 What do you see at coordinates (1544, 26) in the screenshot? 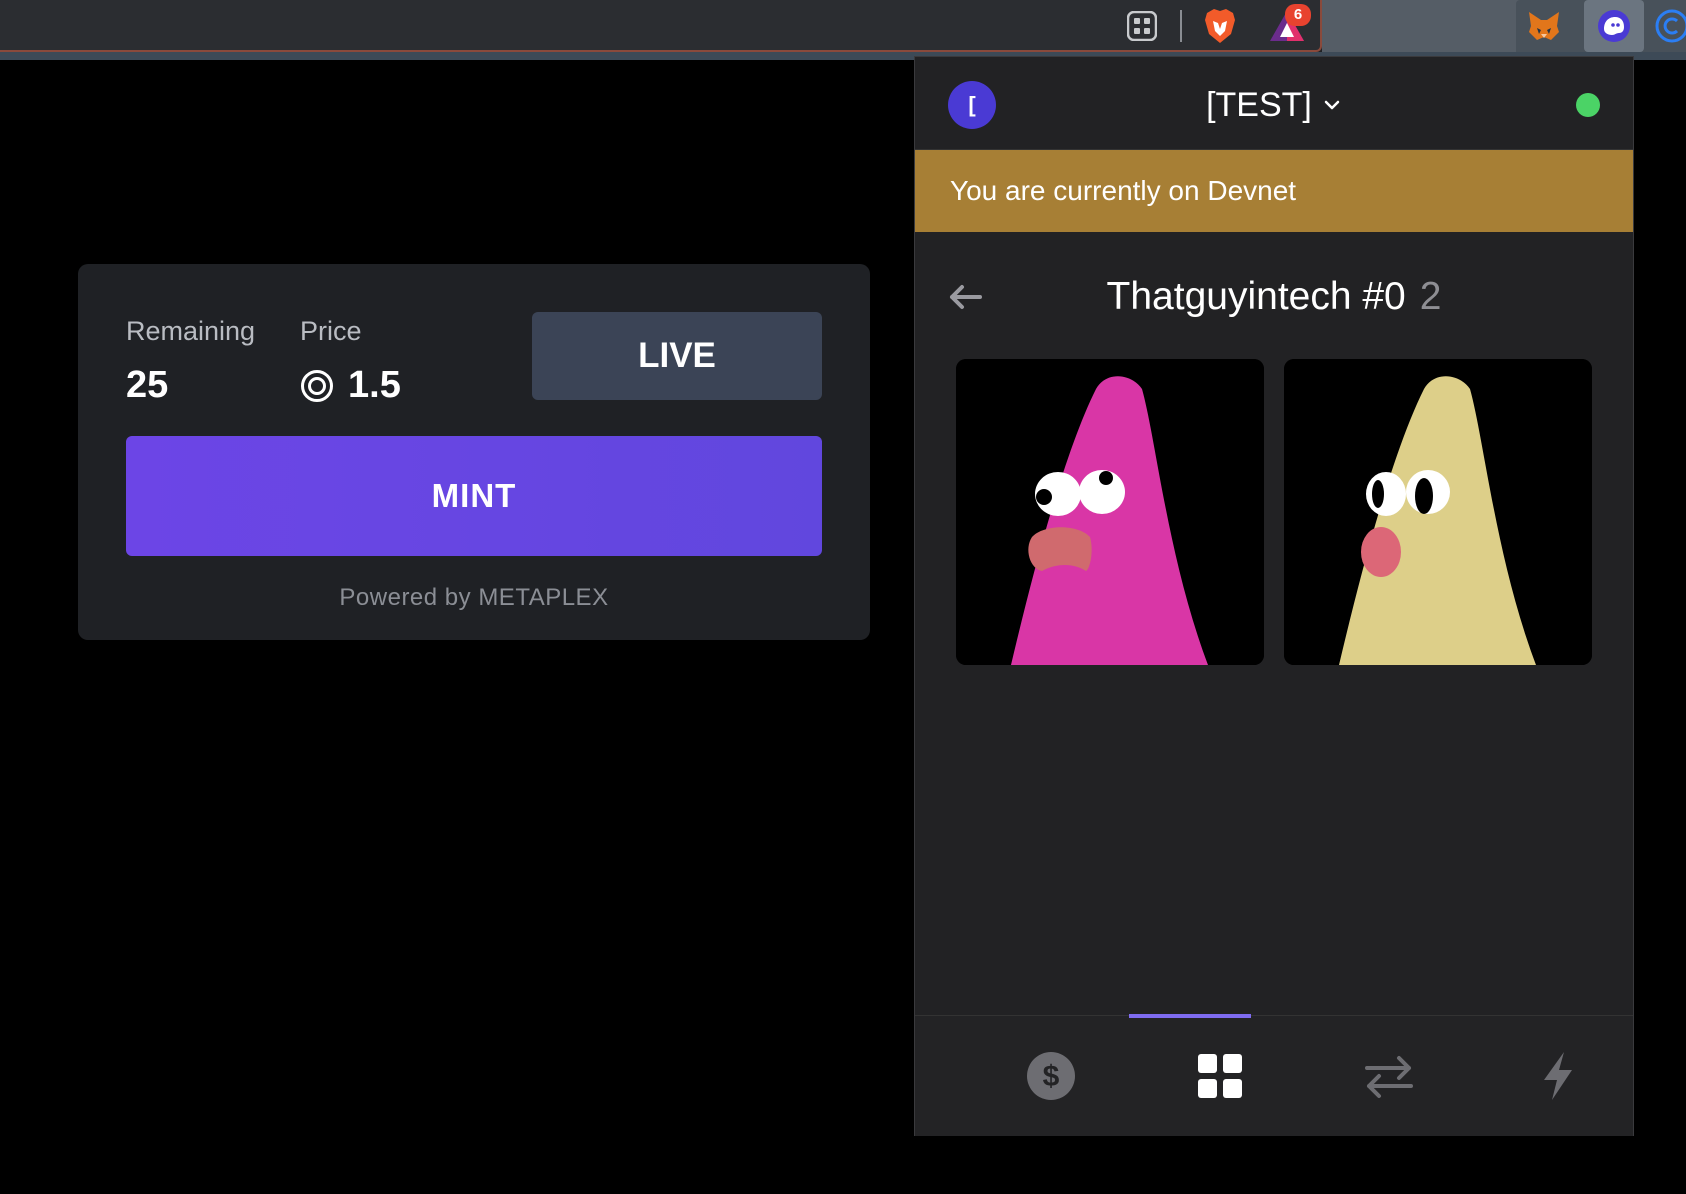
I see `metamask-fox-icon` at bounding box center [1544, 26].